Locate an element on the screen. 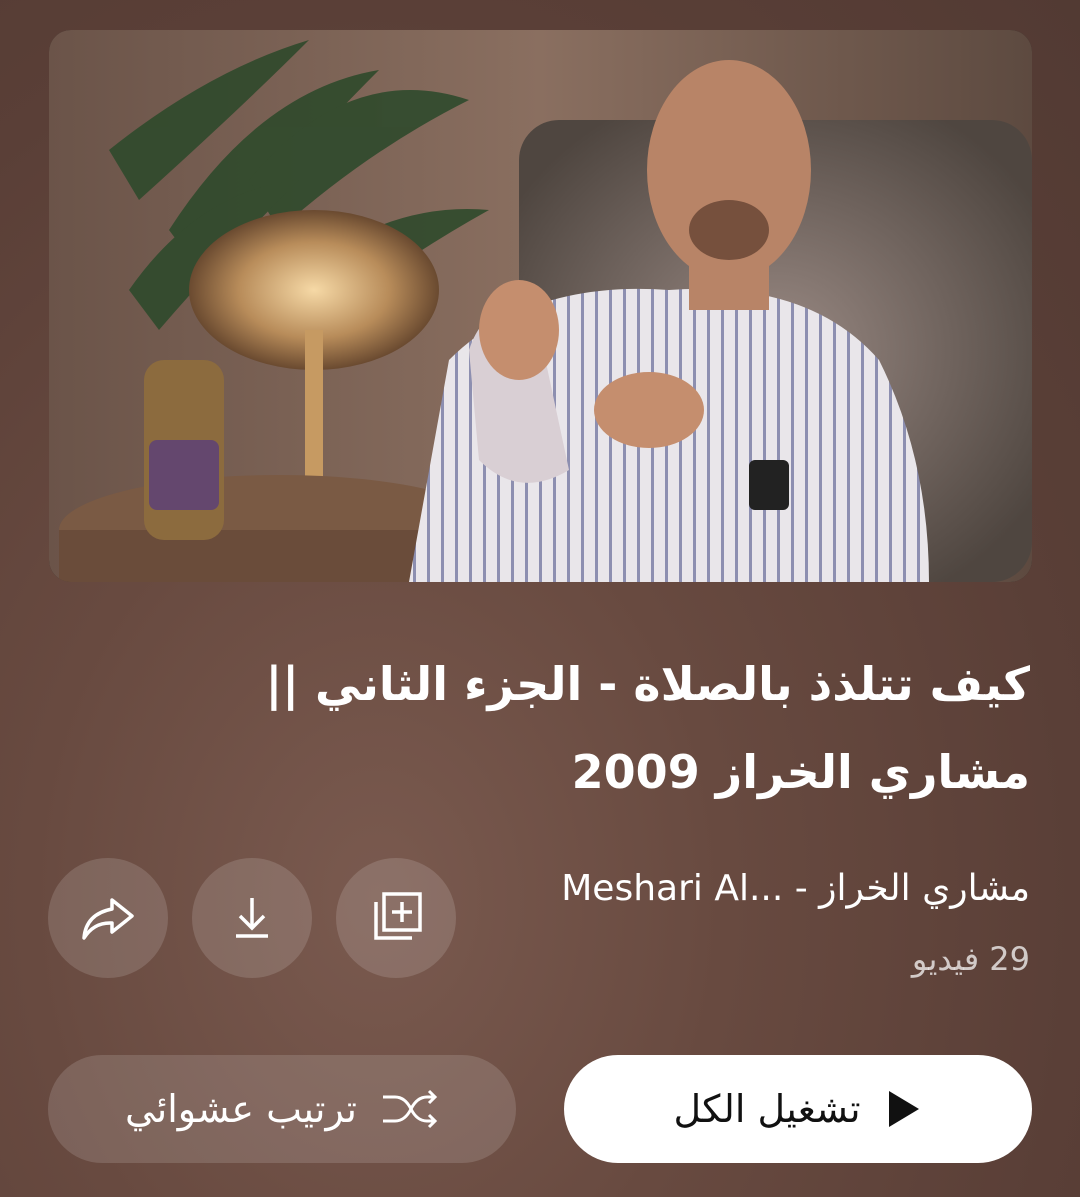  play-all-button: تشغيل الكل is located at coordinates (798, 1109).